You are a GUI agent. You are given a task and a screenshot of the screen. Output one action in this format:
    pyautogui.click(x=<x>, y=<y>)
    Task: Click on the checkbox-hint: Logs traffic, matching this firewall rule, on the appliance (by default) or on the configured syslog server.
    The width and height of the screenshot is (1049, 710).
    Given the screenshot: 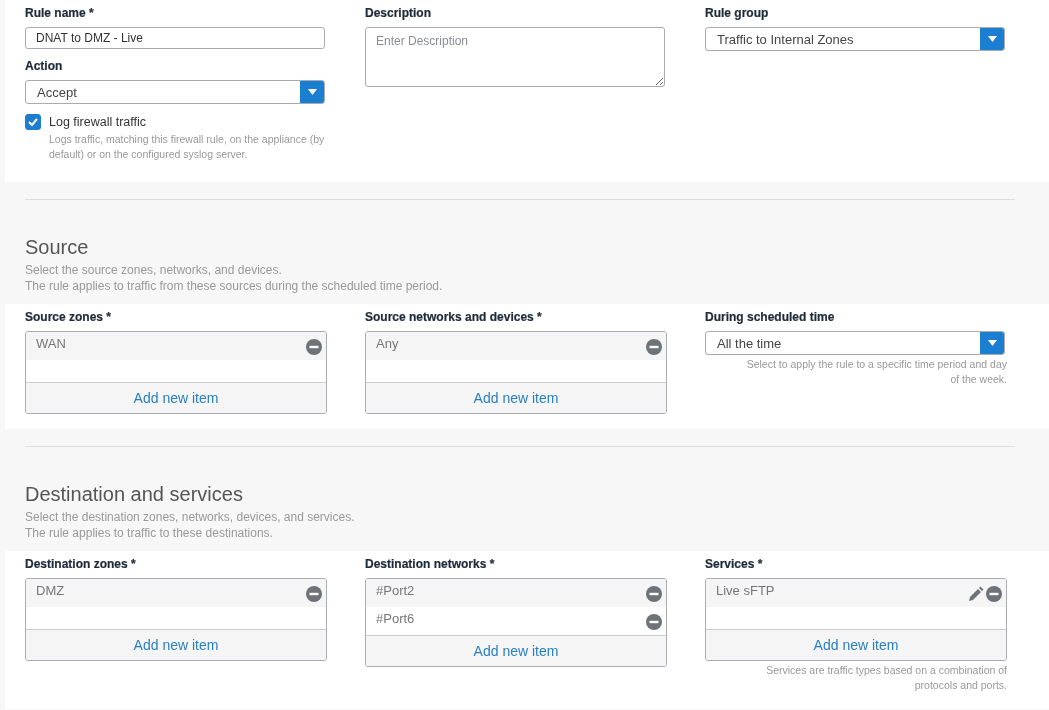 What is the action you would take?
    pyautogui.click(x=187, y=147)
    